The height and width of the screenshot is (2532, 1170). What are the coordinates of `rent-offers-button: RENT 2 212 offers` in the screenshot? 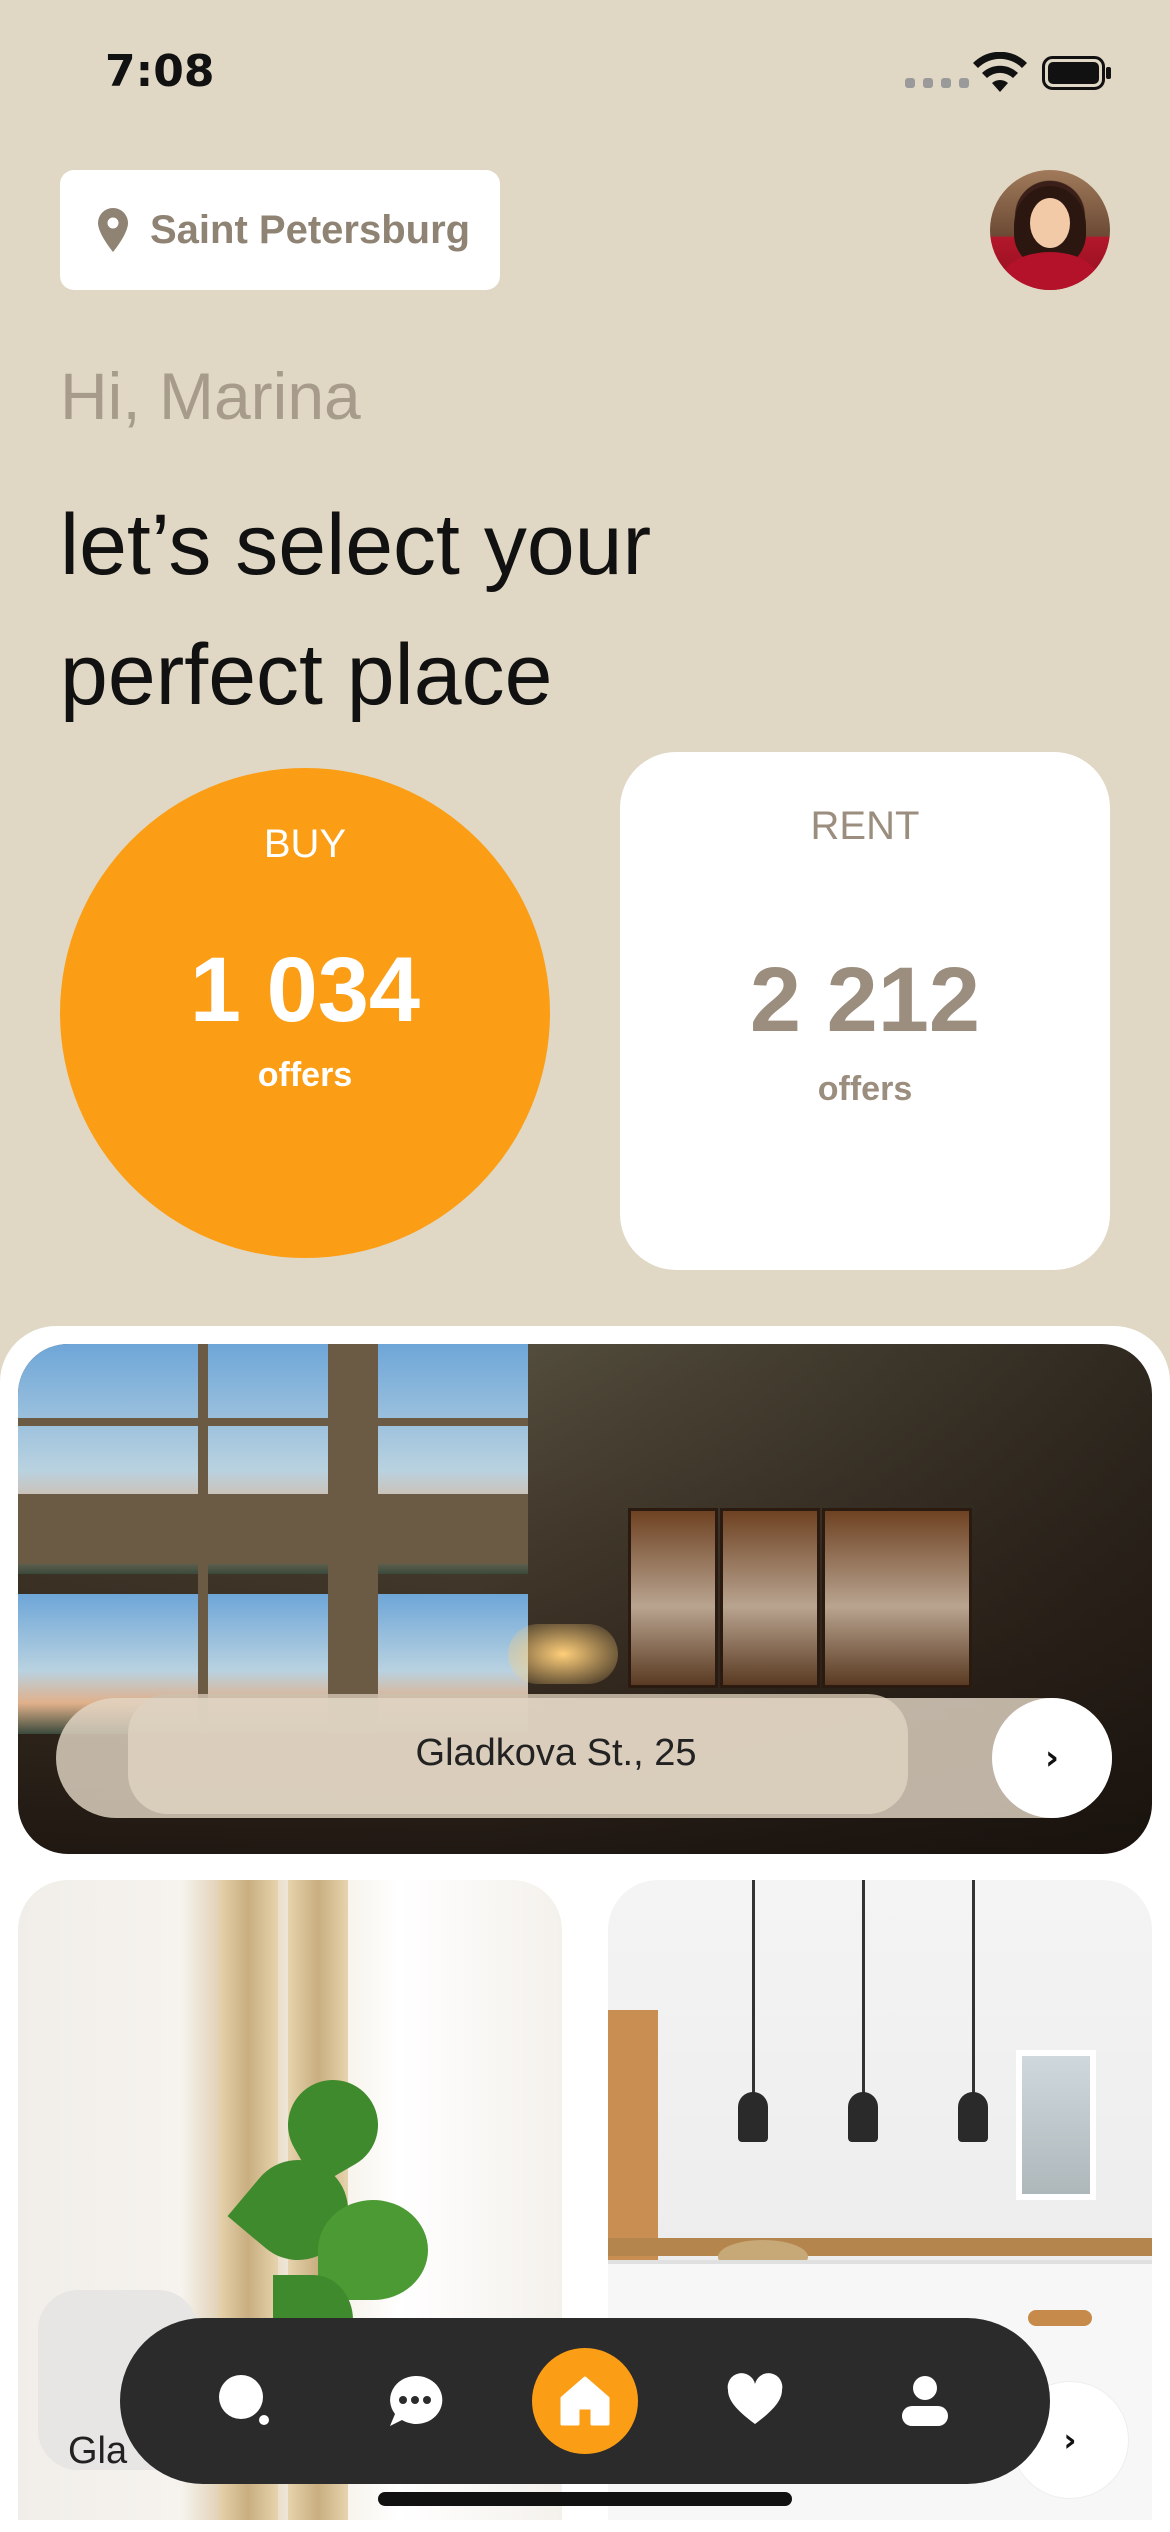 It's located at (865, 1011).